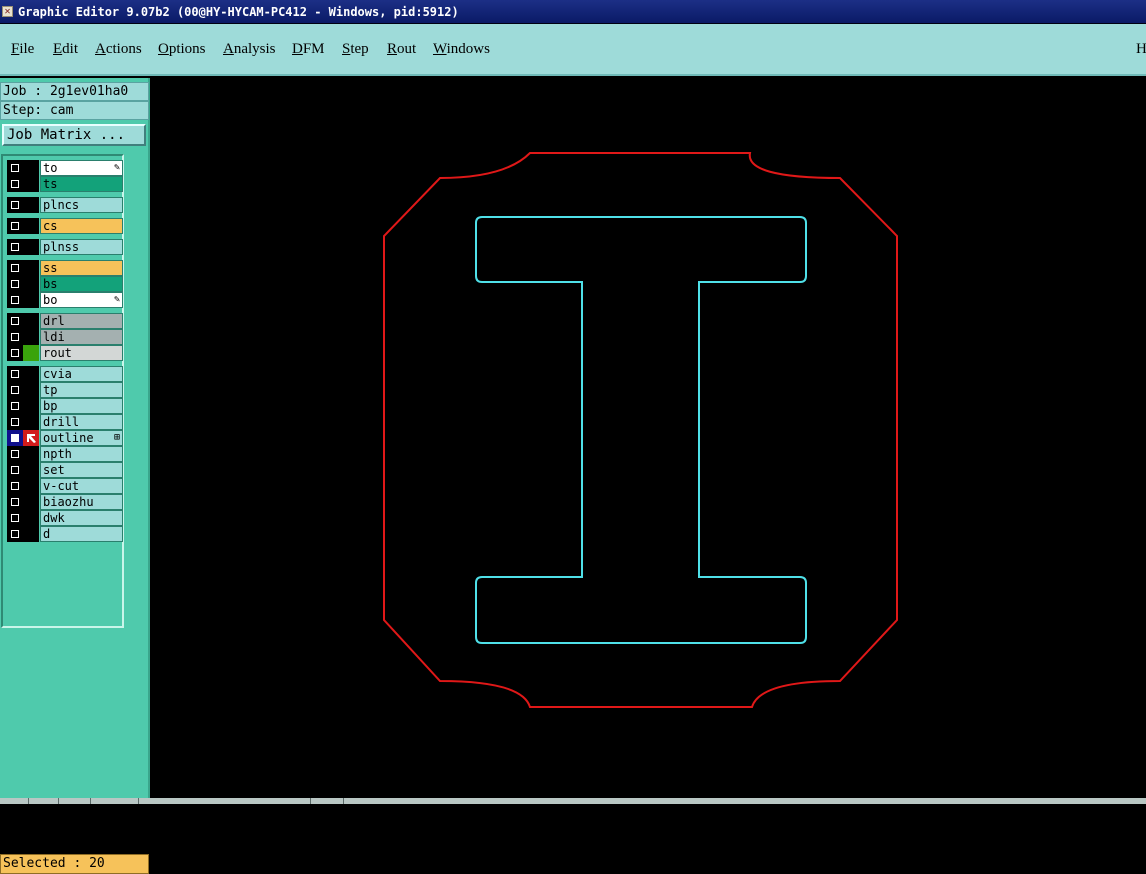 The width and height of the screenshot is (1146, 874). I want to click on layer-name: plnss, so click(81, 247).